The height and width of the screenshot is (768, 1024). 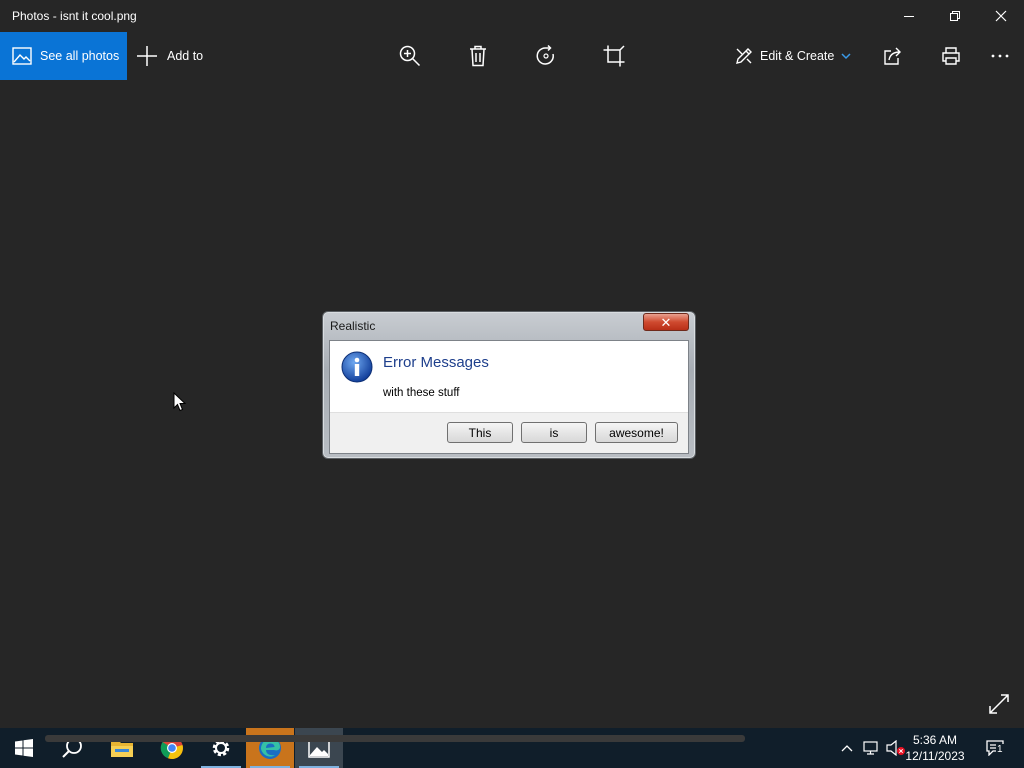 I want to click on share-icon, so click(x=892, y=56).